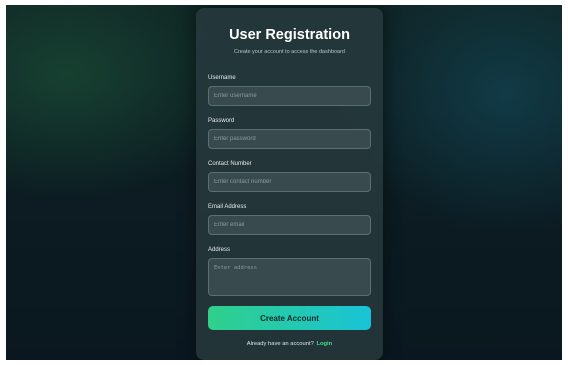  Describe the element at coordinates (230, 164) in the screenshot. I see `contact-number-label: Contact Number` at that location.